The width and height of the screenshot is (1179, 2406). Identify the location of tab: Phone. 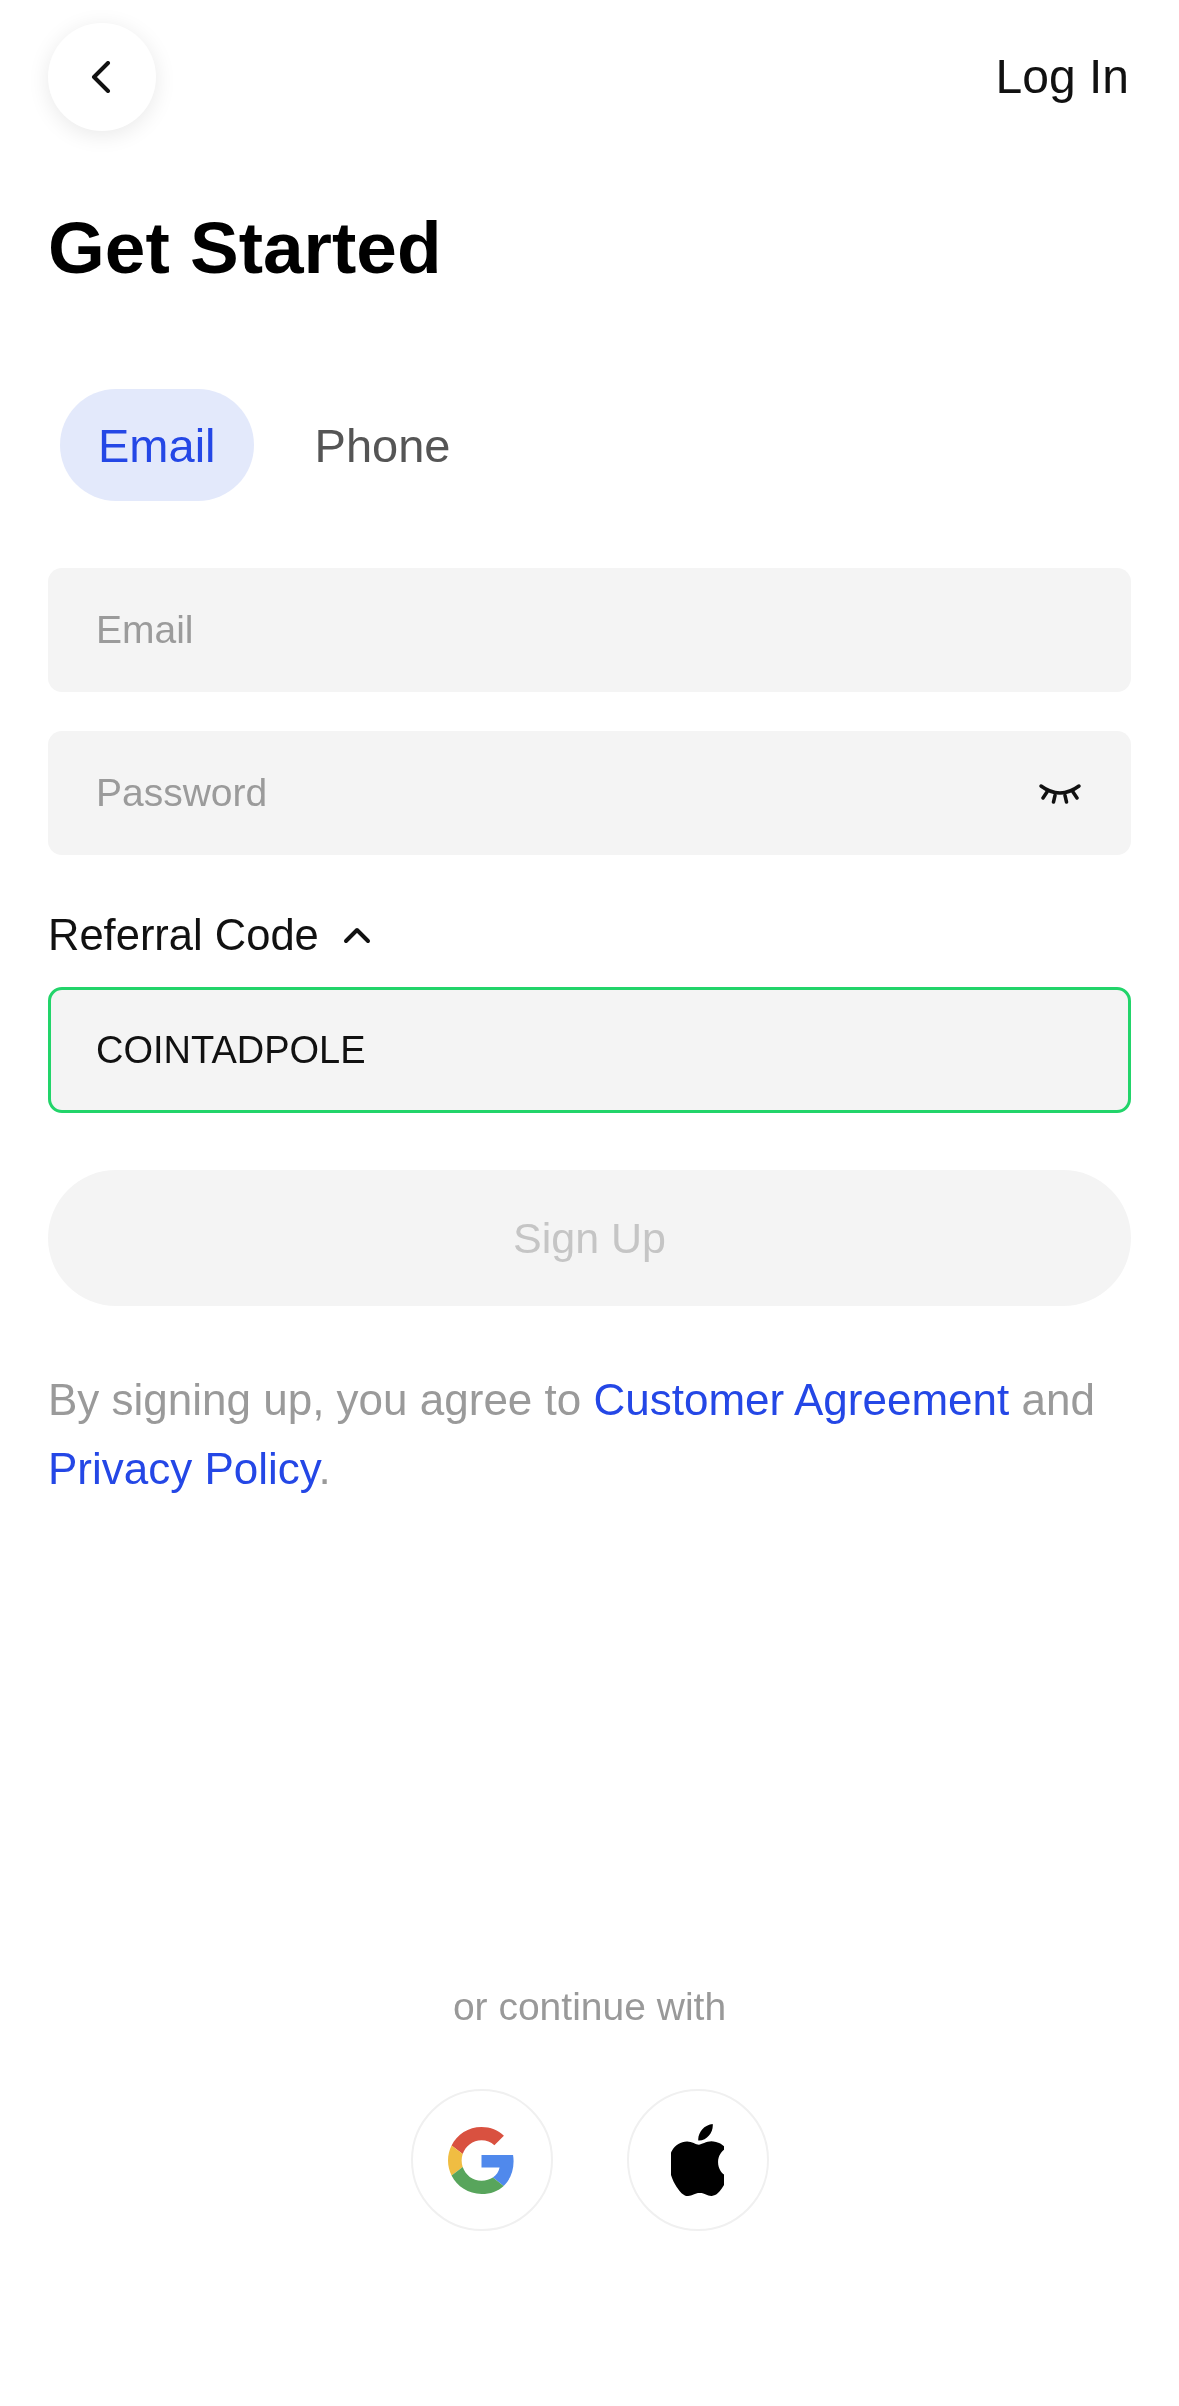
(382, 445).